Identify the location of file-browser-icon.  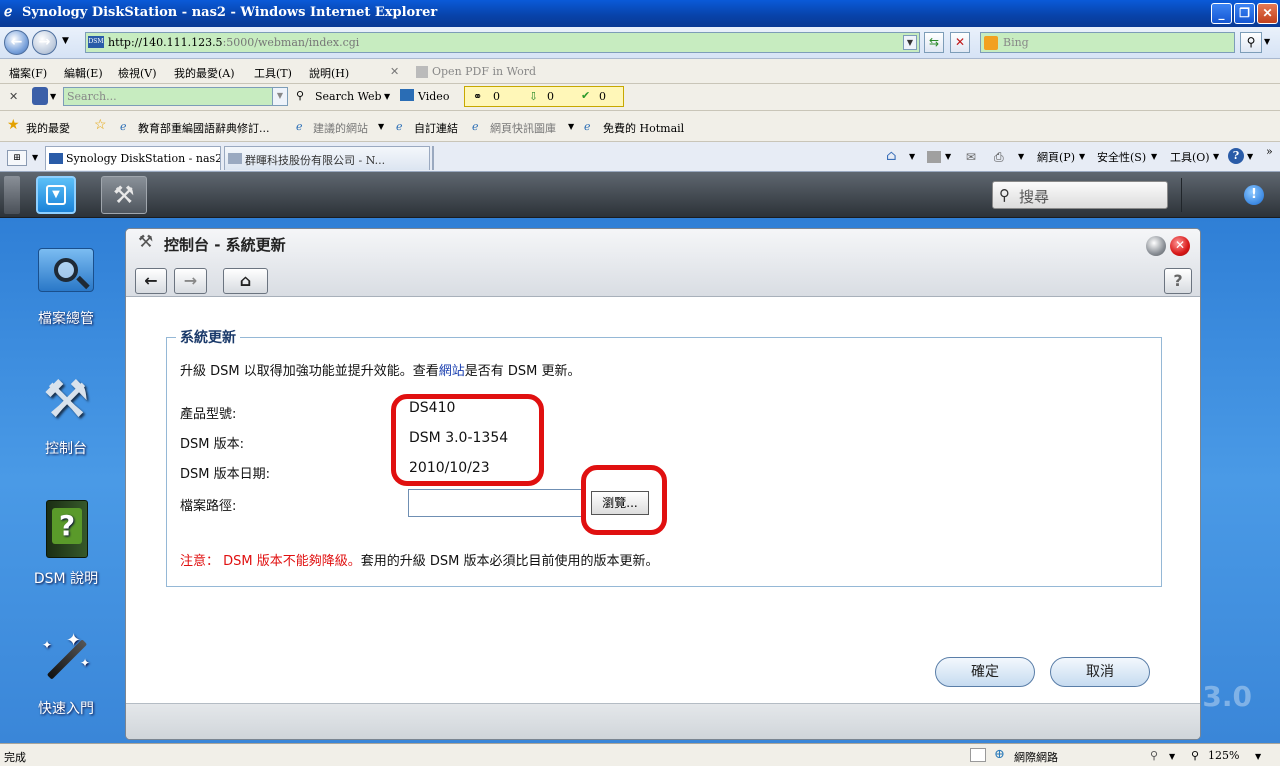
(66, 270).